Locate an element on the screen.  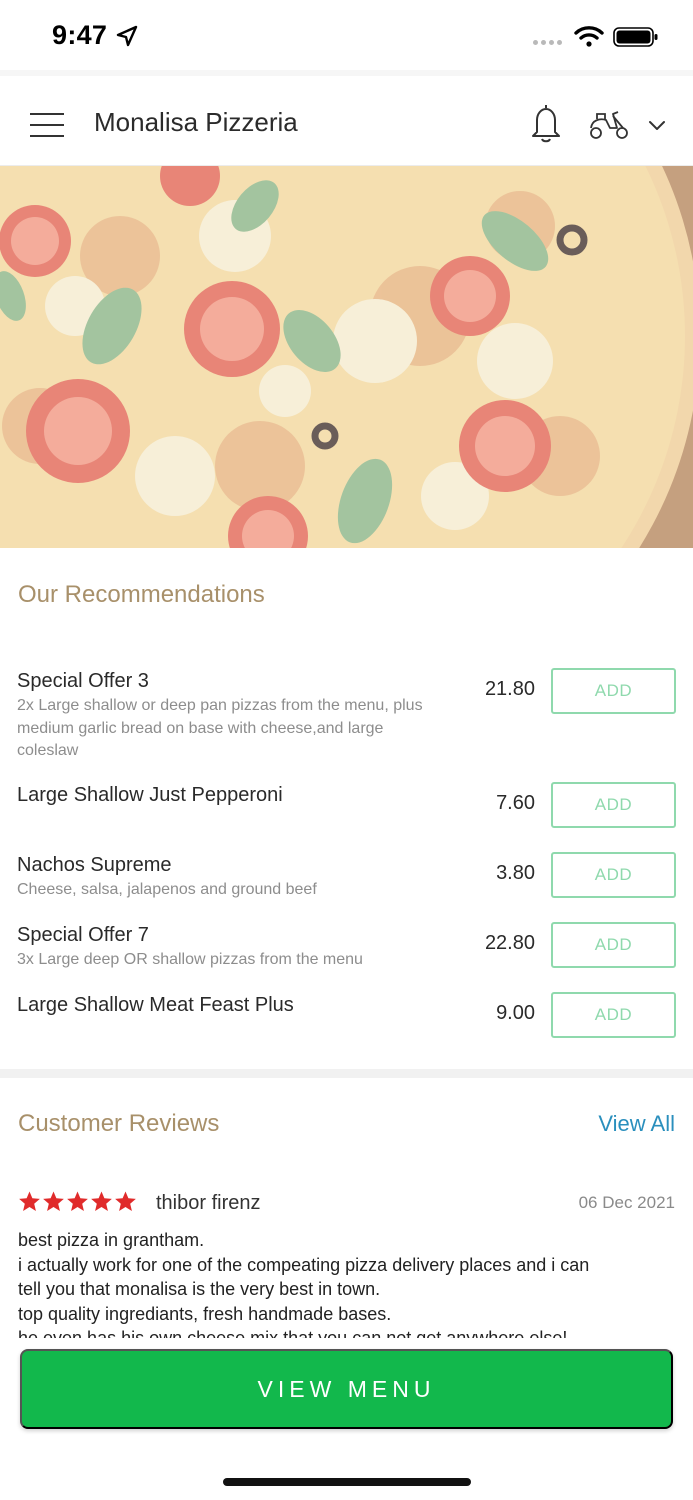
review-date: 06 Dec 2021 is located at coordinates (626, 1202).